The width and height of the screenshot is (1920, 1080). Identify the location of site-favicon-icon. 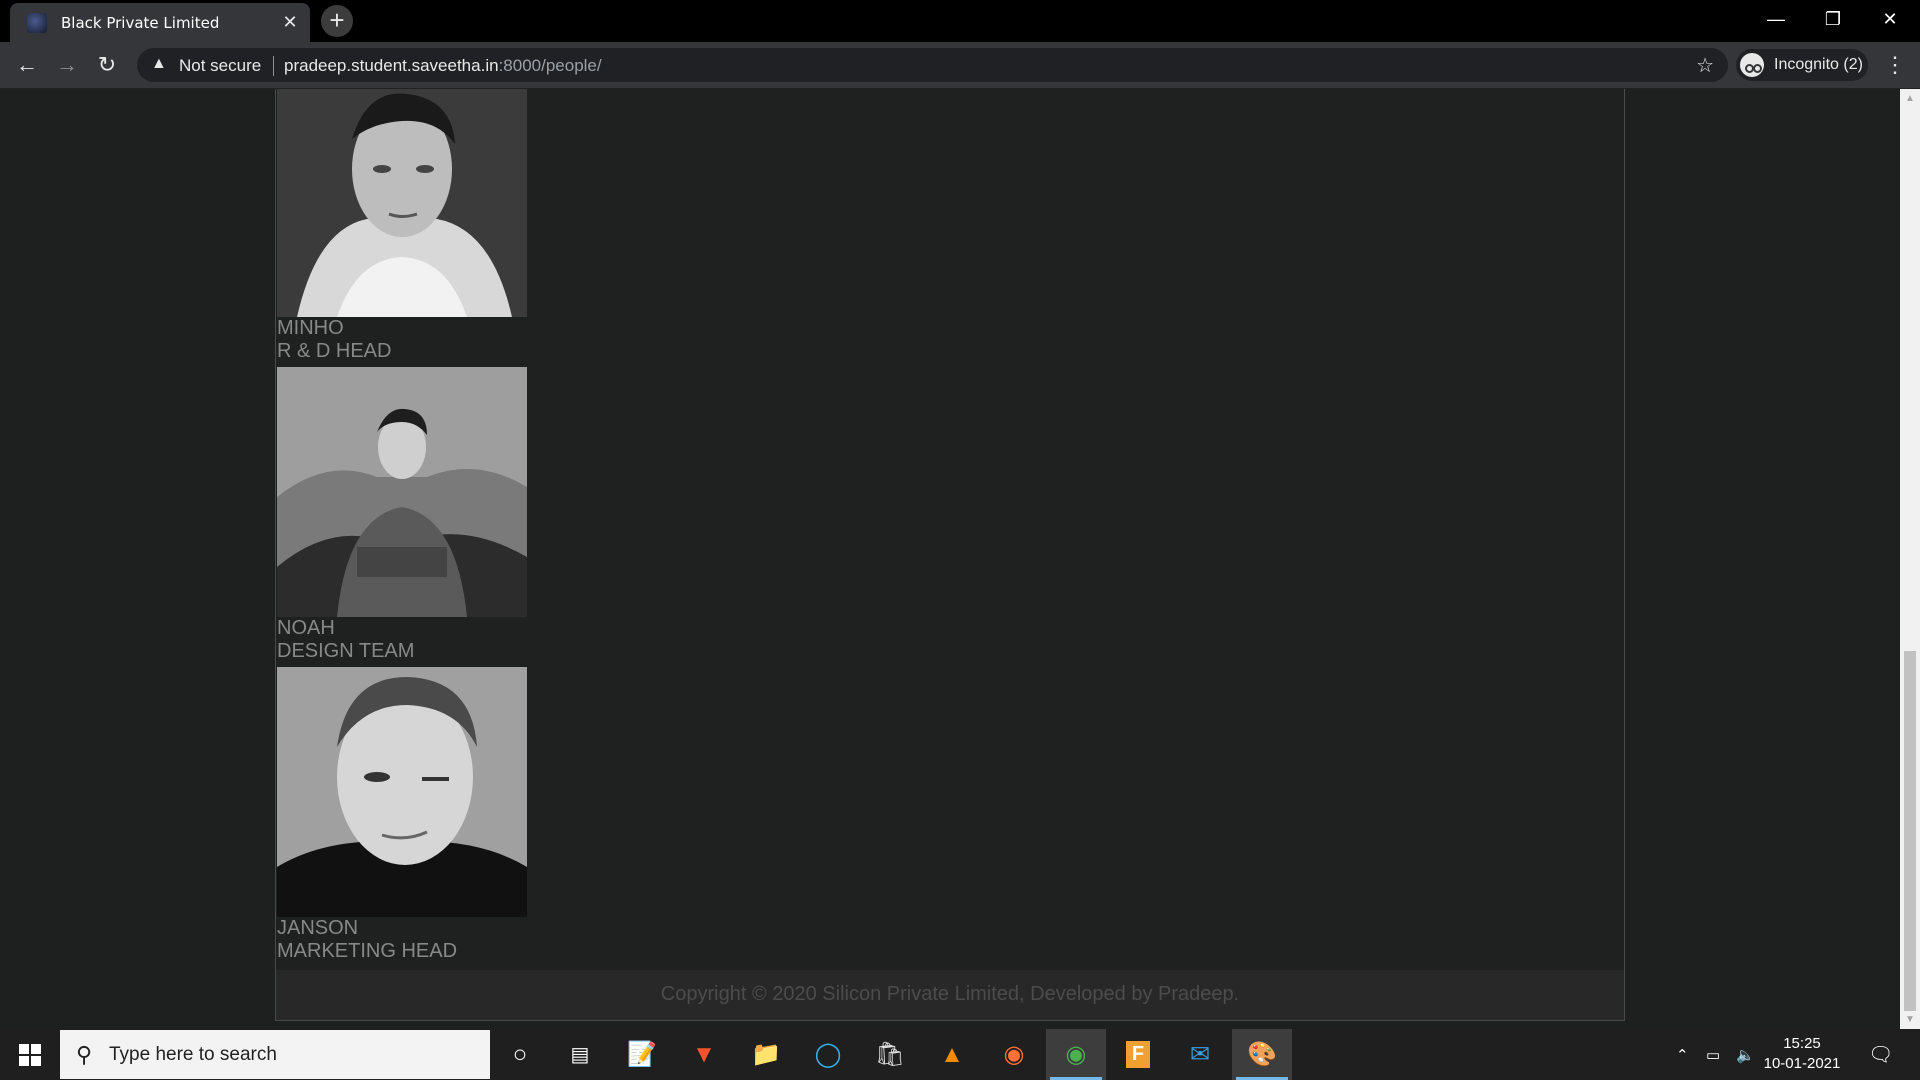
(37, 22).